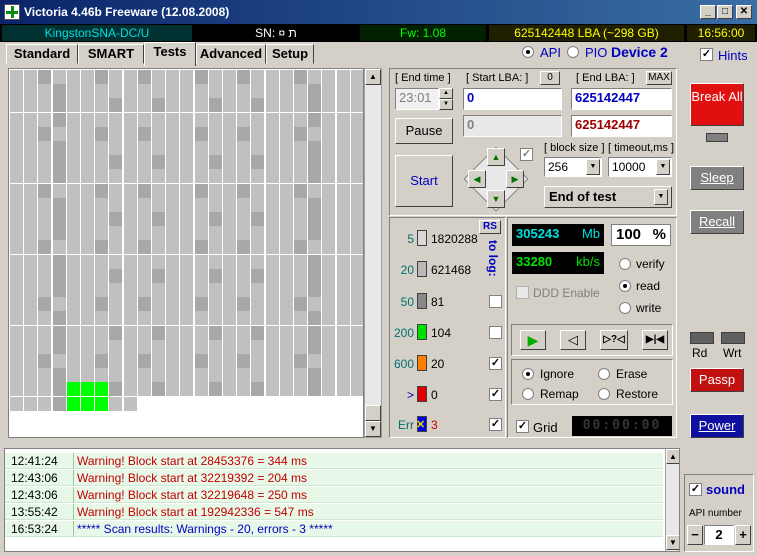 This screenshot has width=757, height=556. Describe the element at coordinates (111, 54) in the screenshot. I see `tab-smart: SMART` at that location.